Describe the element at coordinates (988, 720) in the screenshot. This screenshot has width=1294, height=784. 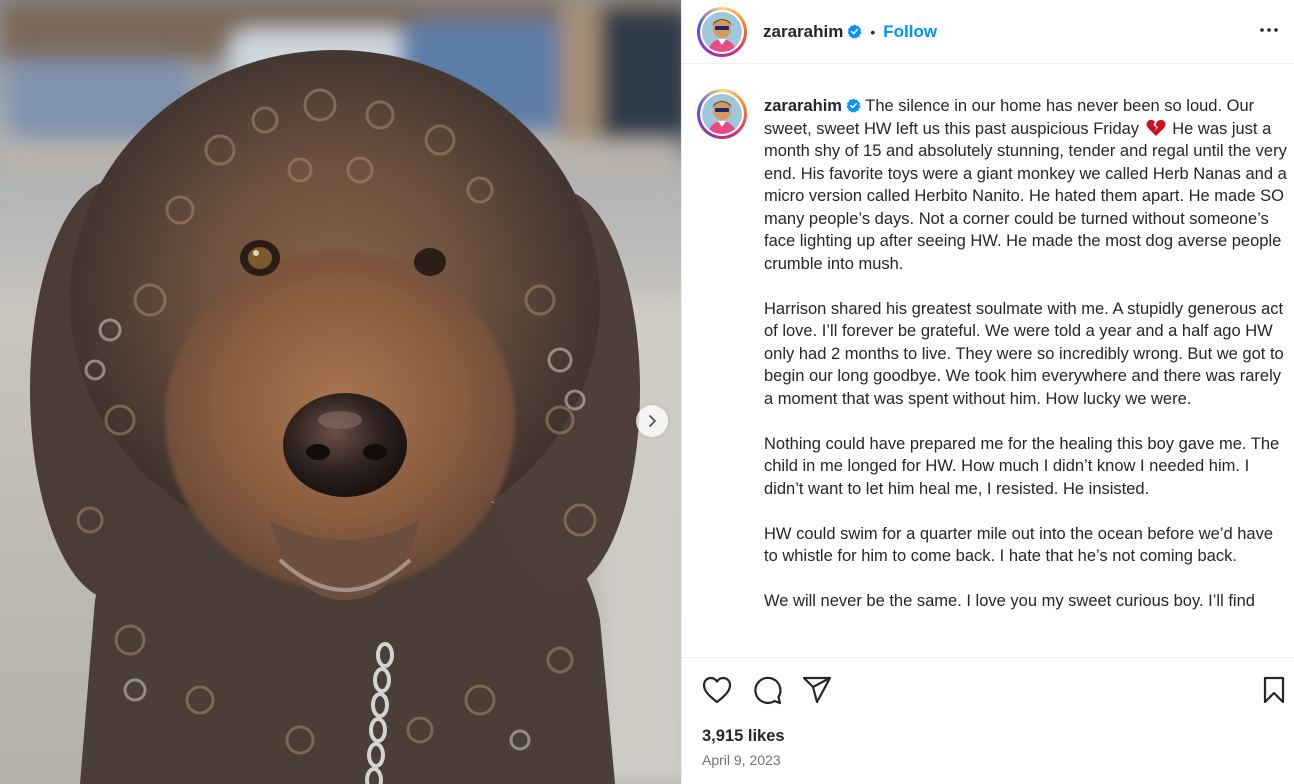
I see `post-actions: 3,915 likes April 9, 2023` at that location.